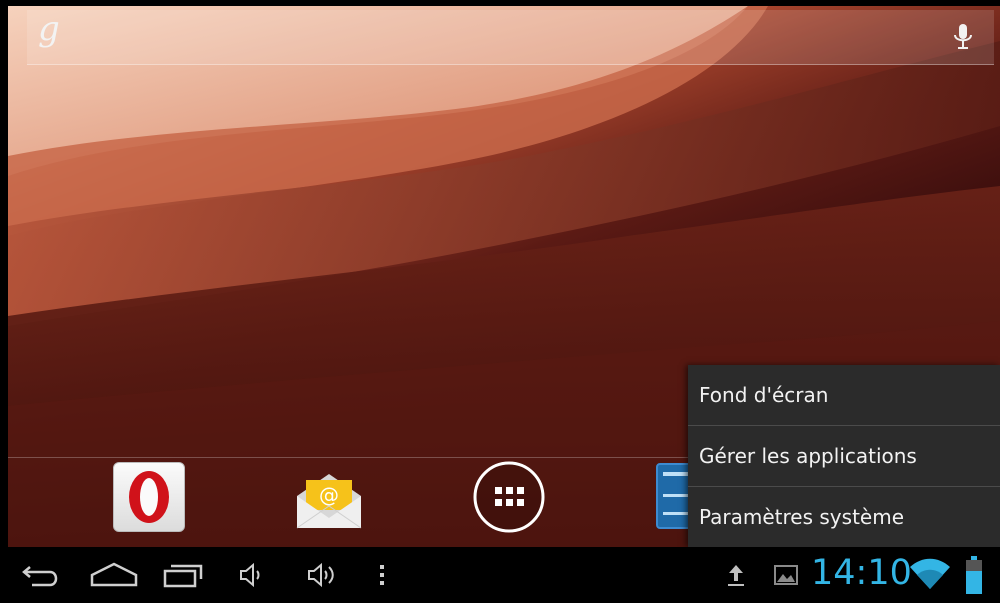 The width and height of the screenshot is (1000, 603). Describe the element at coordinates (49, 29) in the screenshot. I see `google-g-icon: g` at that location.